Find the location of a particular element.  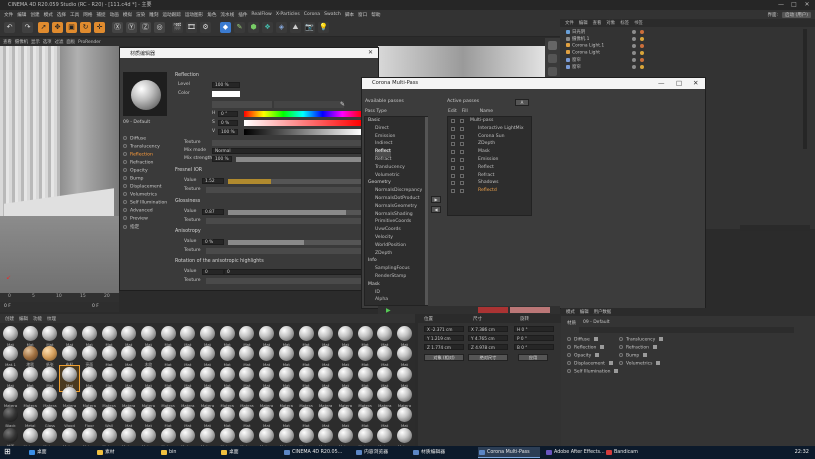

render-picture-viewer-icon: 🎞 is located at coordinates (191, 27).